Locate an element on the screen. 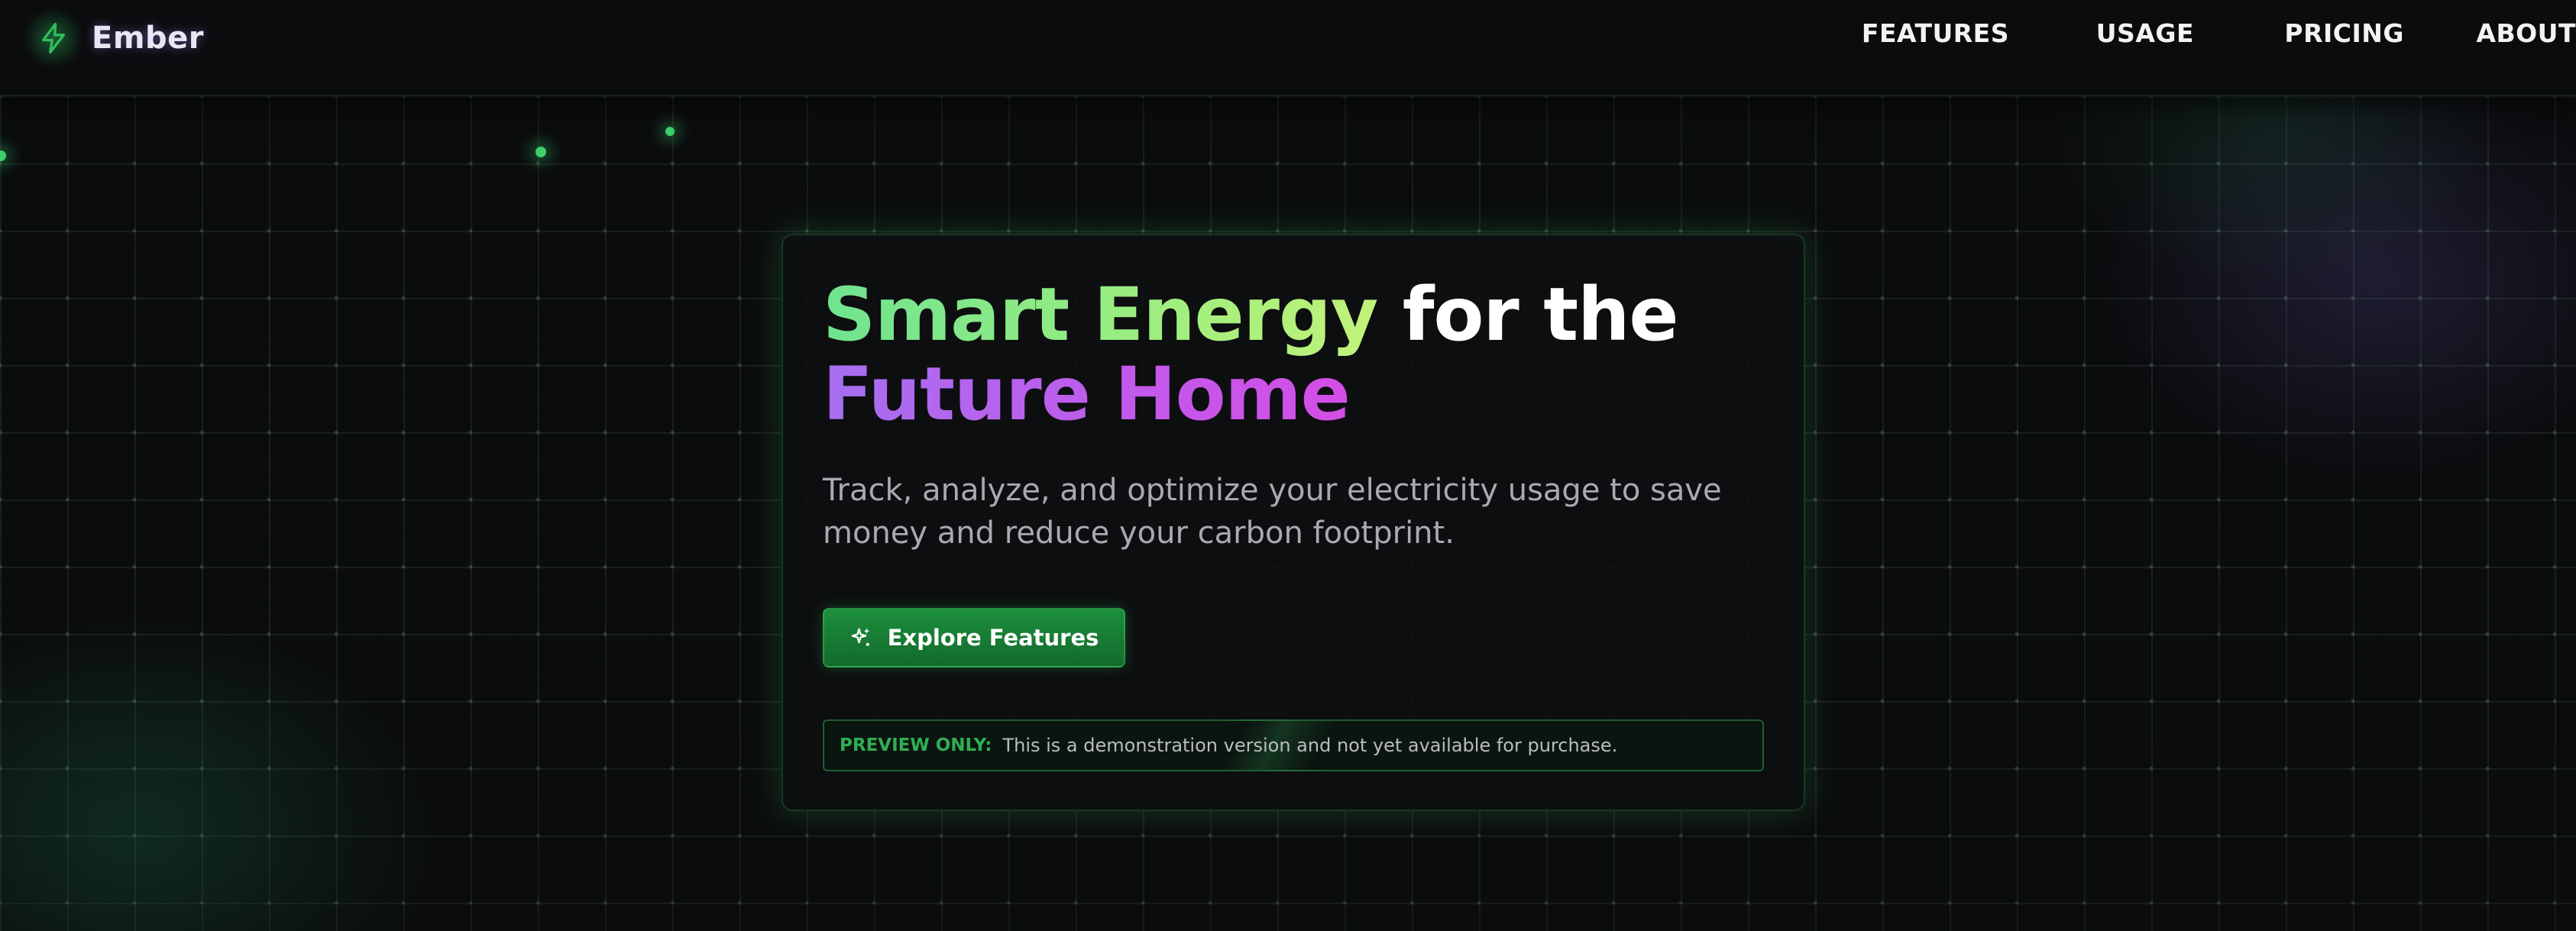  lightning-bolt-icon is located at coordinates (53, 39).